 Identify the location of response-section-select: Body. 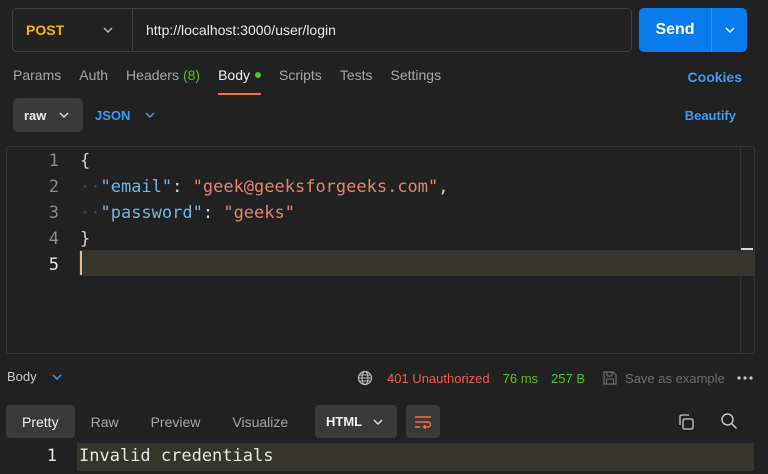
(35, 376).